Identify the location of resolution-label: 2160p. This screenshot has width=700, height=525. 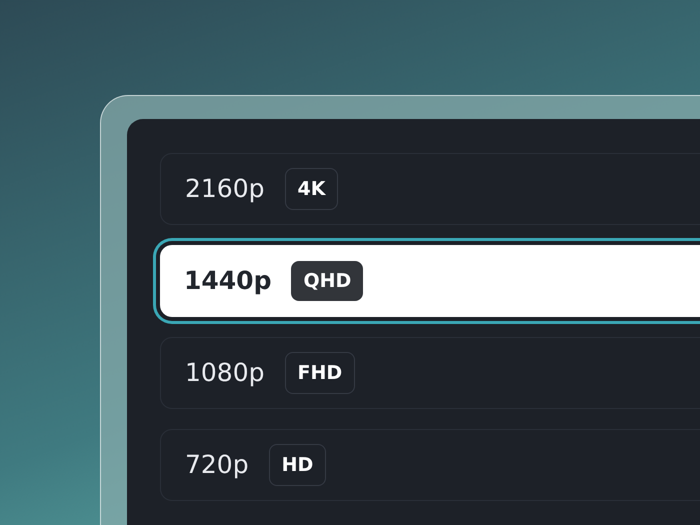
(224, 189).